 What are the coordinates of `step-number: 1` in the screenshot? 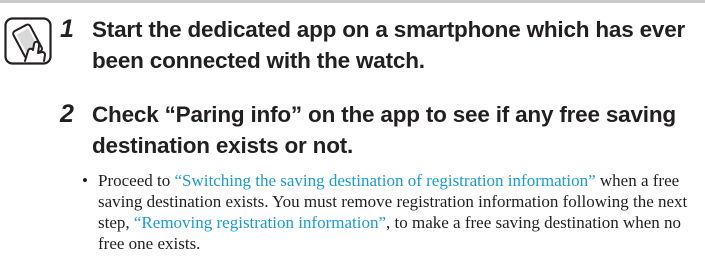 It's located at (67, 29).